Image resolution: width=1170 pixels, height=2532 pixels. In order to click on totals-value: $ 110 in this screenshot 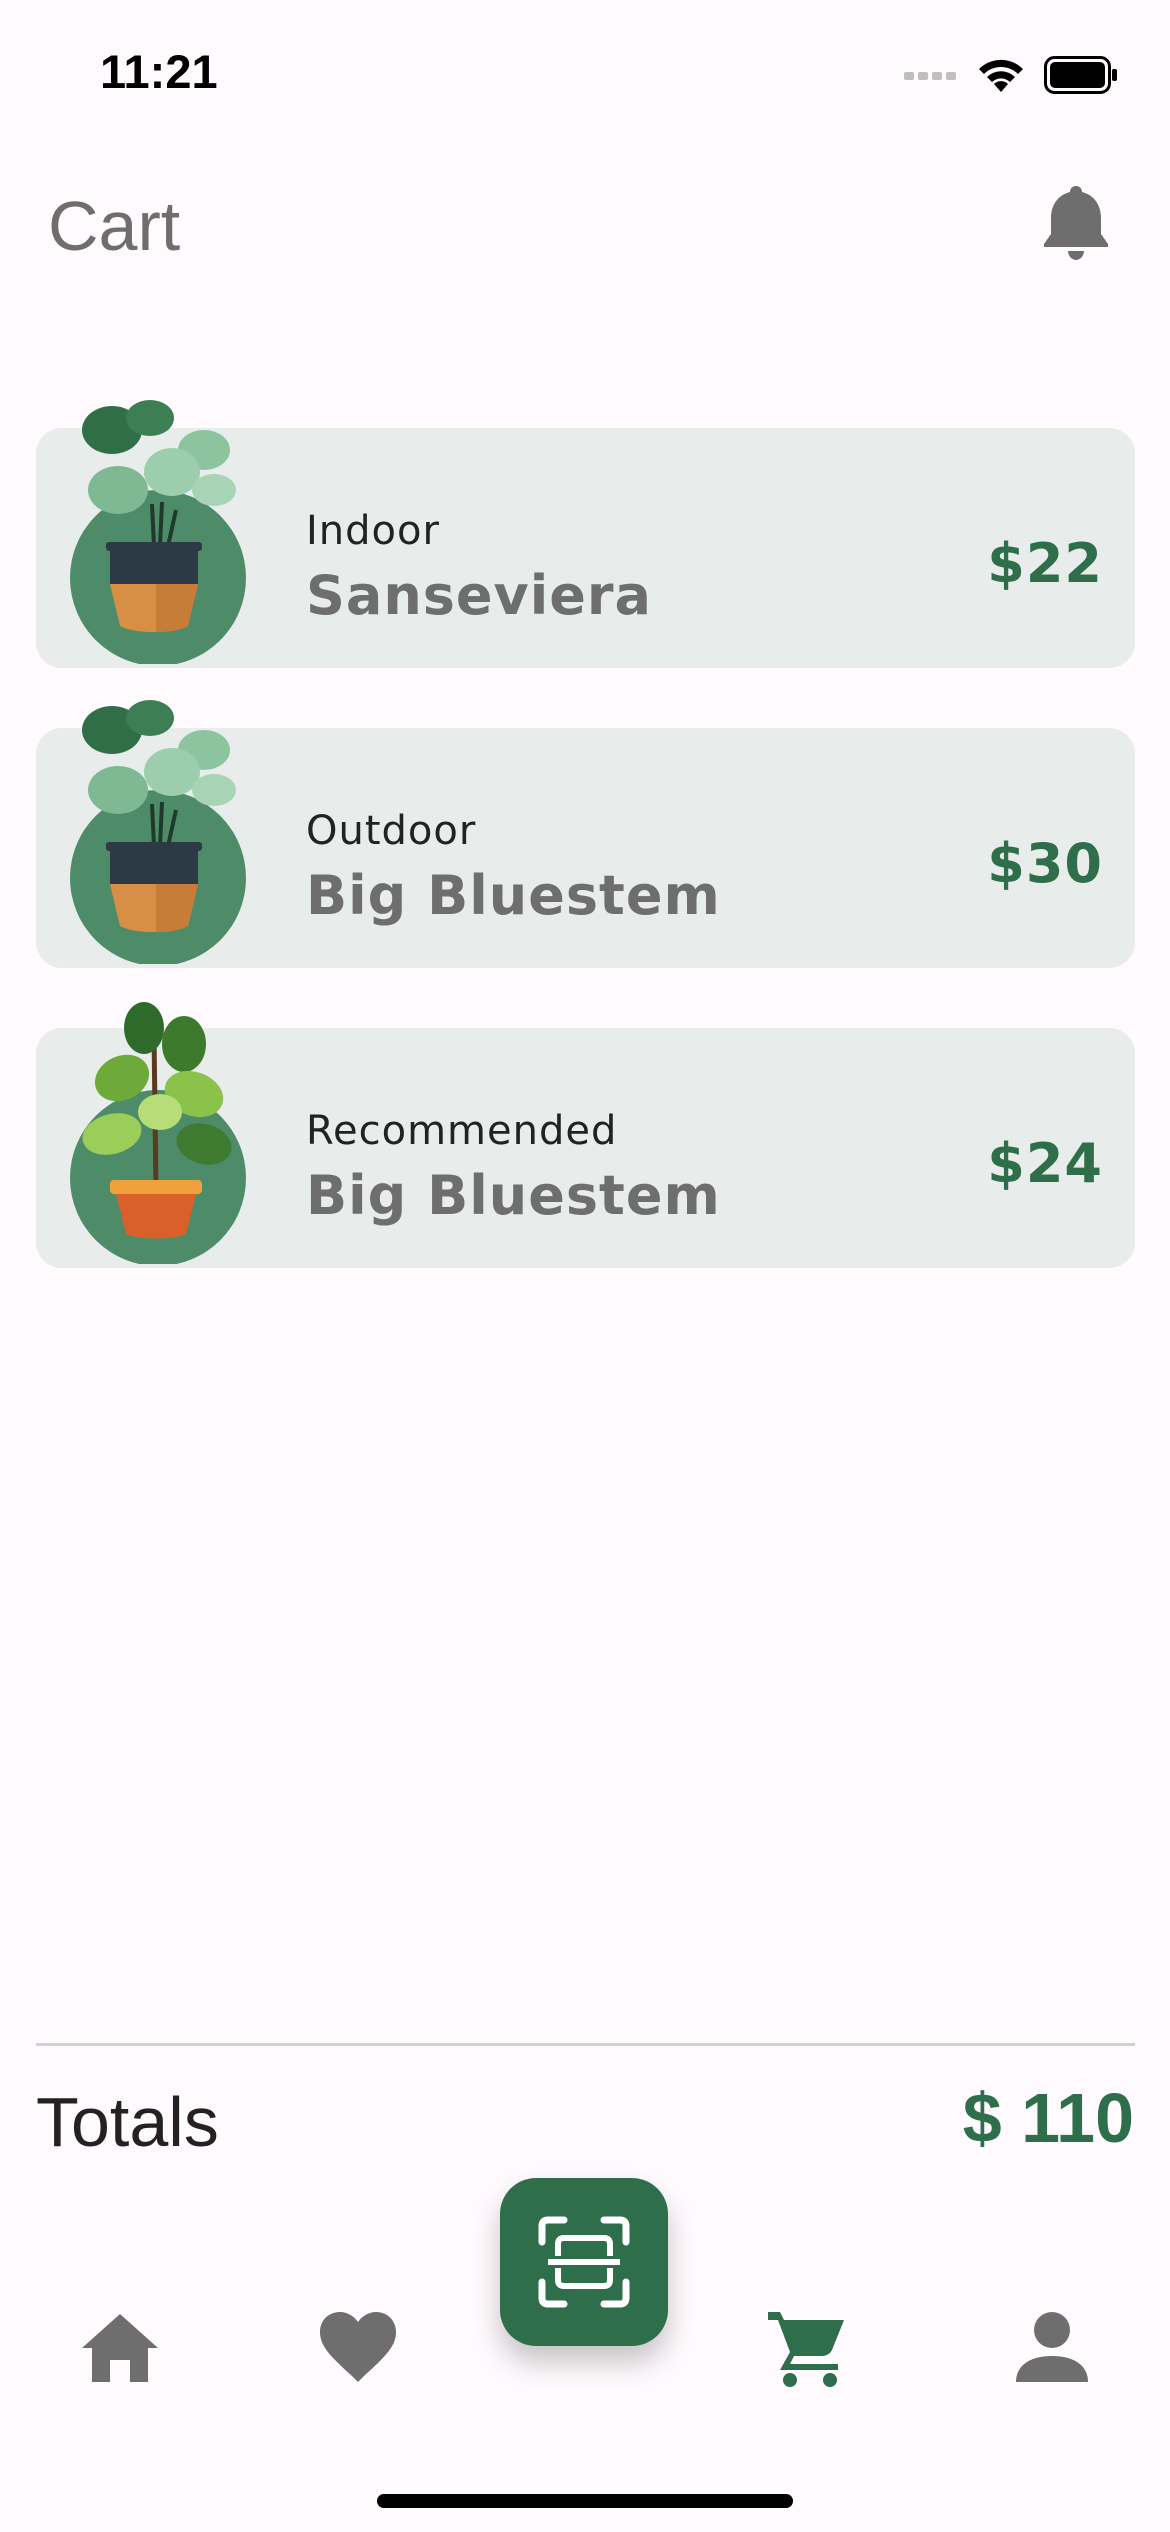, I will do `click(1048, 2118)`.